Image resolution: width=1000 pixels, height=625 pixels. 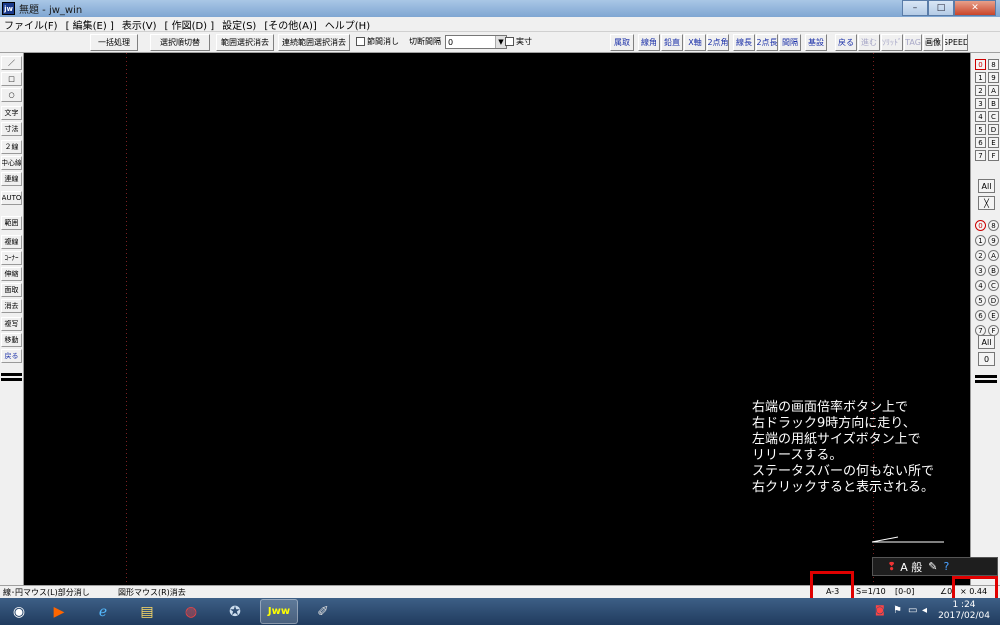 What do you see at coordinates (846, 42) in the screenshot?
I see `back-button: 戻る` at bounding box center [846, 42].